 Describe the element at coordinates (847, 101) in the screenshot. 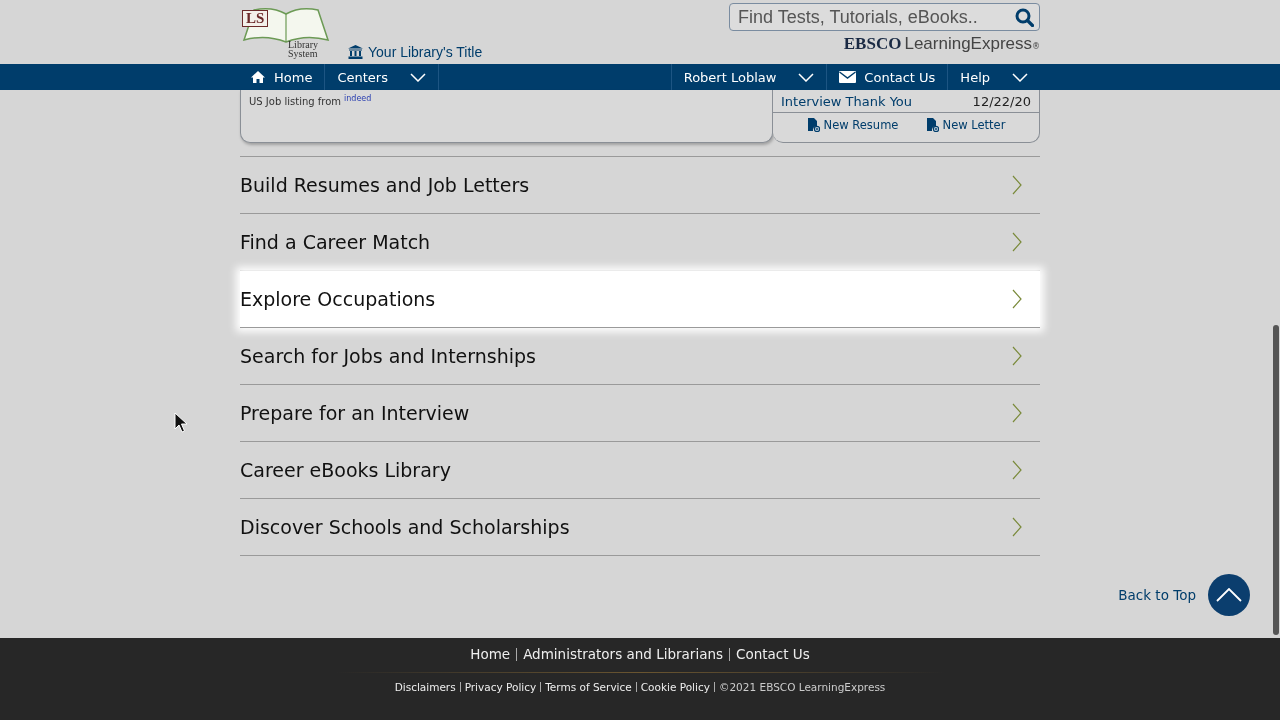

I see `document-link: Interview Thank You` at that location.